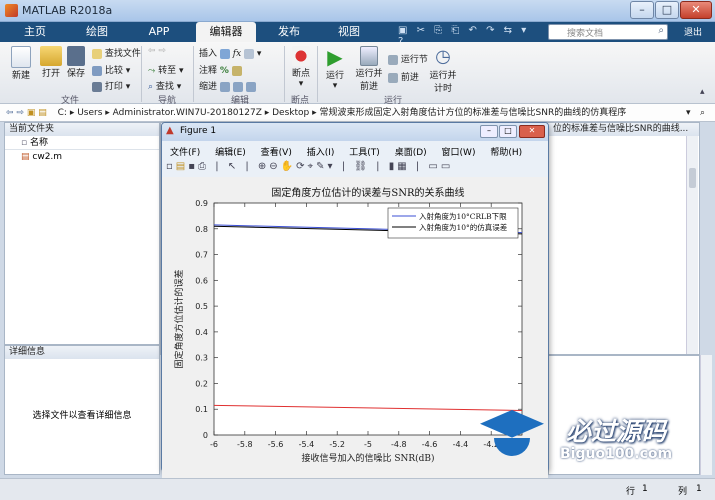  I want to click on path-seg-4: 常规波束形成固定入射角度估计方位的标准差与信噪比SNR的曲线的仿真程序, so click(473, 113).